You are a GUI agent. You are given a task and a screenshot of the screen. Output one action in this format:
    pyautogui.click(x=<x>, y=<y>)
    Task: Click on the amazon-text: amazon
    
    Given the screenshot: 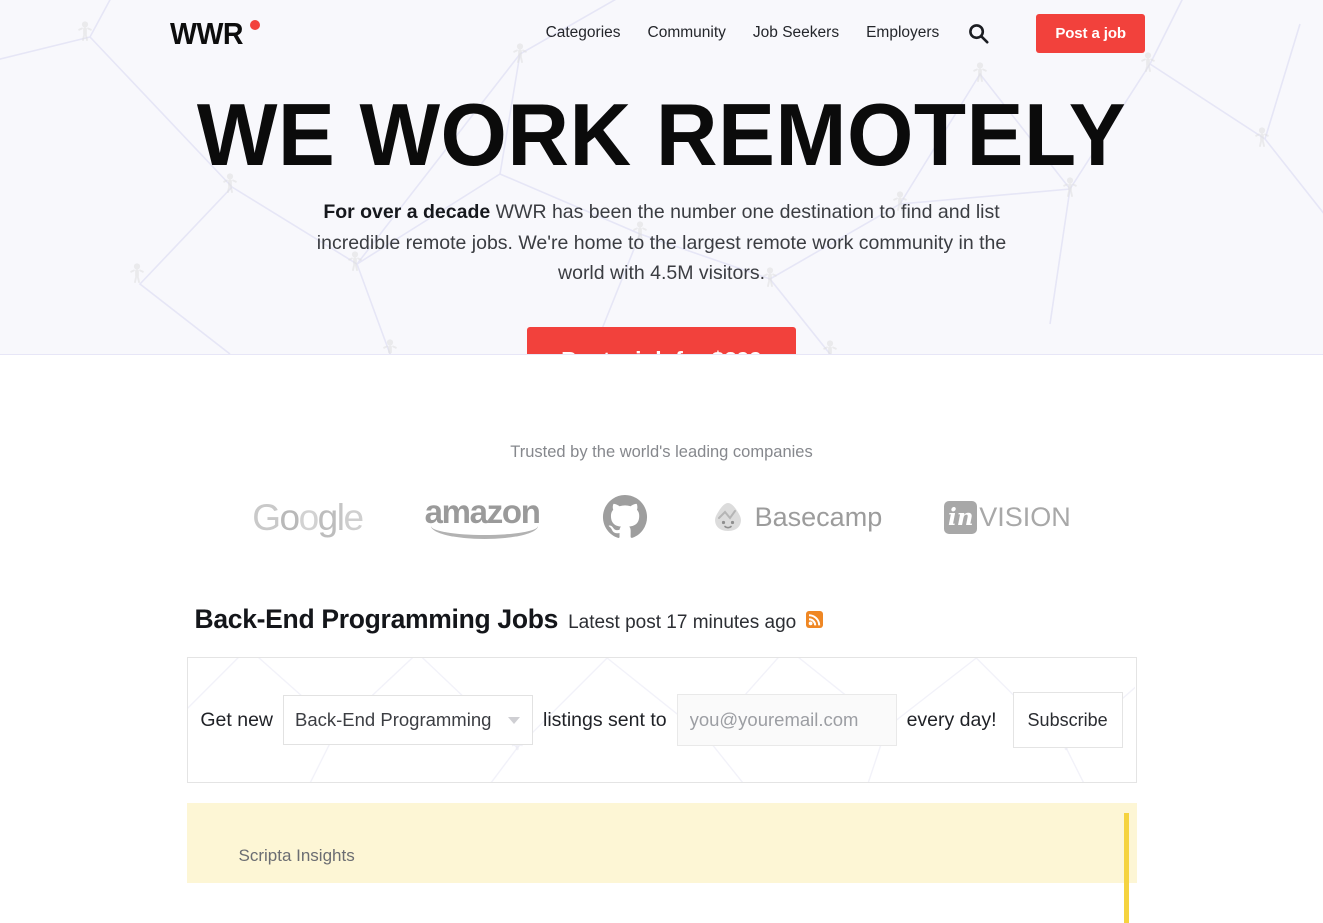 What is the action you would take?
    pyautogui.click(x=482, y=511)
    